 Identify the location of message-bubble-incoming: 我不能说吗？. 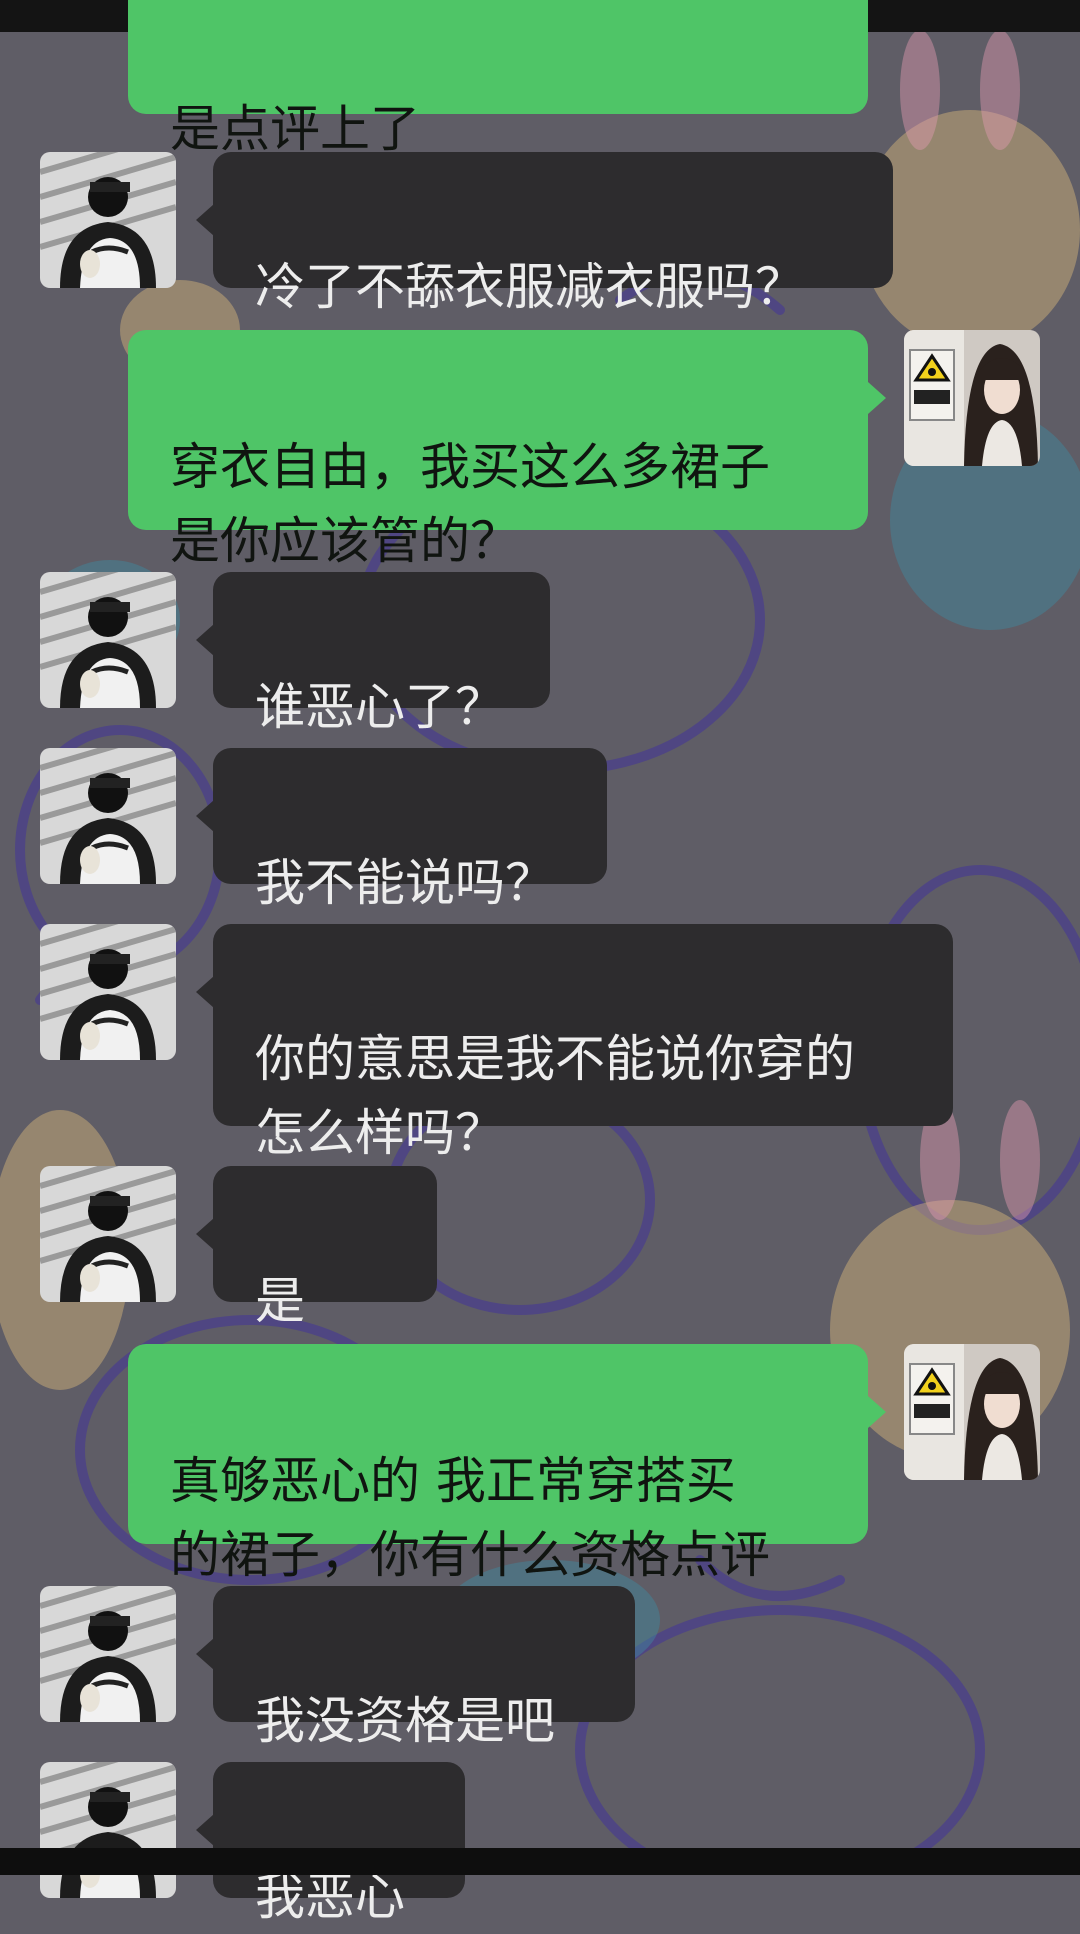
(410, 830).